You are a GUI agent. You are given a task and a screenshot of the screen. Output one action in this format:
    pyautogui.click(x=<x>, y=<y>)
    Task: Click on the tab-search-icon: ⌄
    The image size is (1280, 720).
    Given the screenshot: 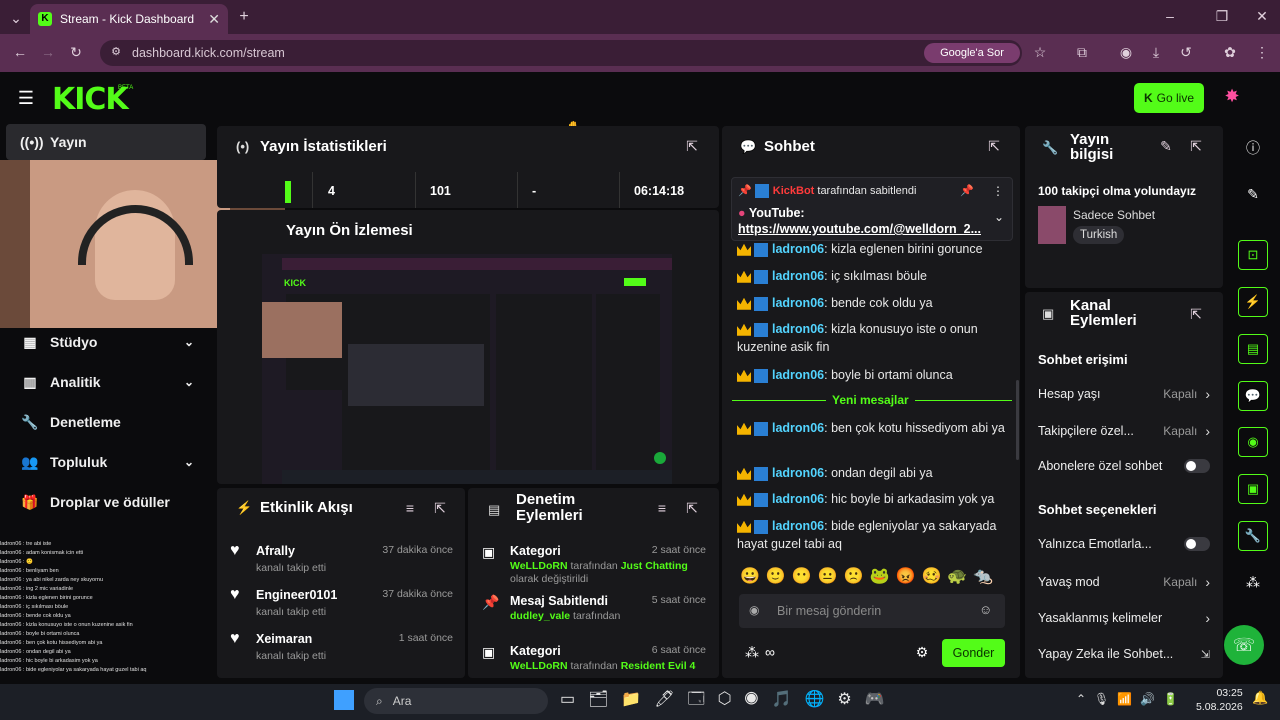 What is the action you would take?
    pyautogui.click(x=16, y=18)
    